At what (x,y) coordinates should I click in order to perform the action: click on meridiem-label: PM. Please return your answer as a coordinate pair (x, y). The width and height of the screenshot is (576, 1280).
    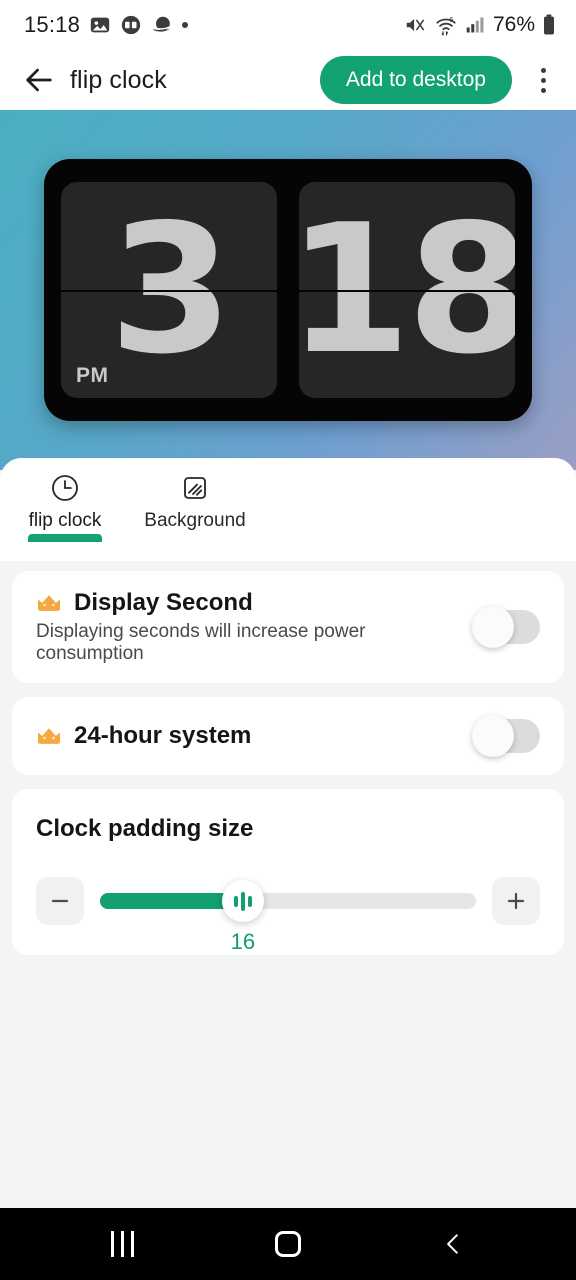
    Looking at the image, I should click on (92, 375).